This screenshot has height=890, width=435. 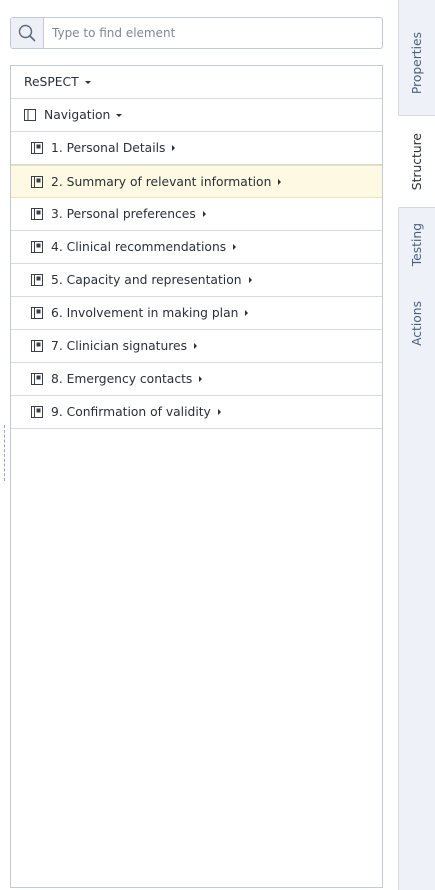 I want to click on tab-actions-label: Actions, so click(x=417, y=323).